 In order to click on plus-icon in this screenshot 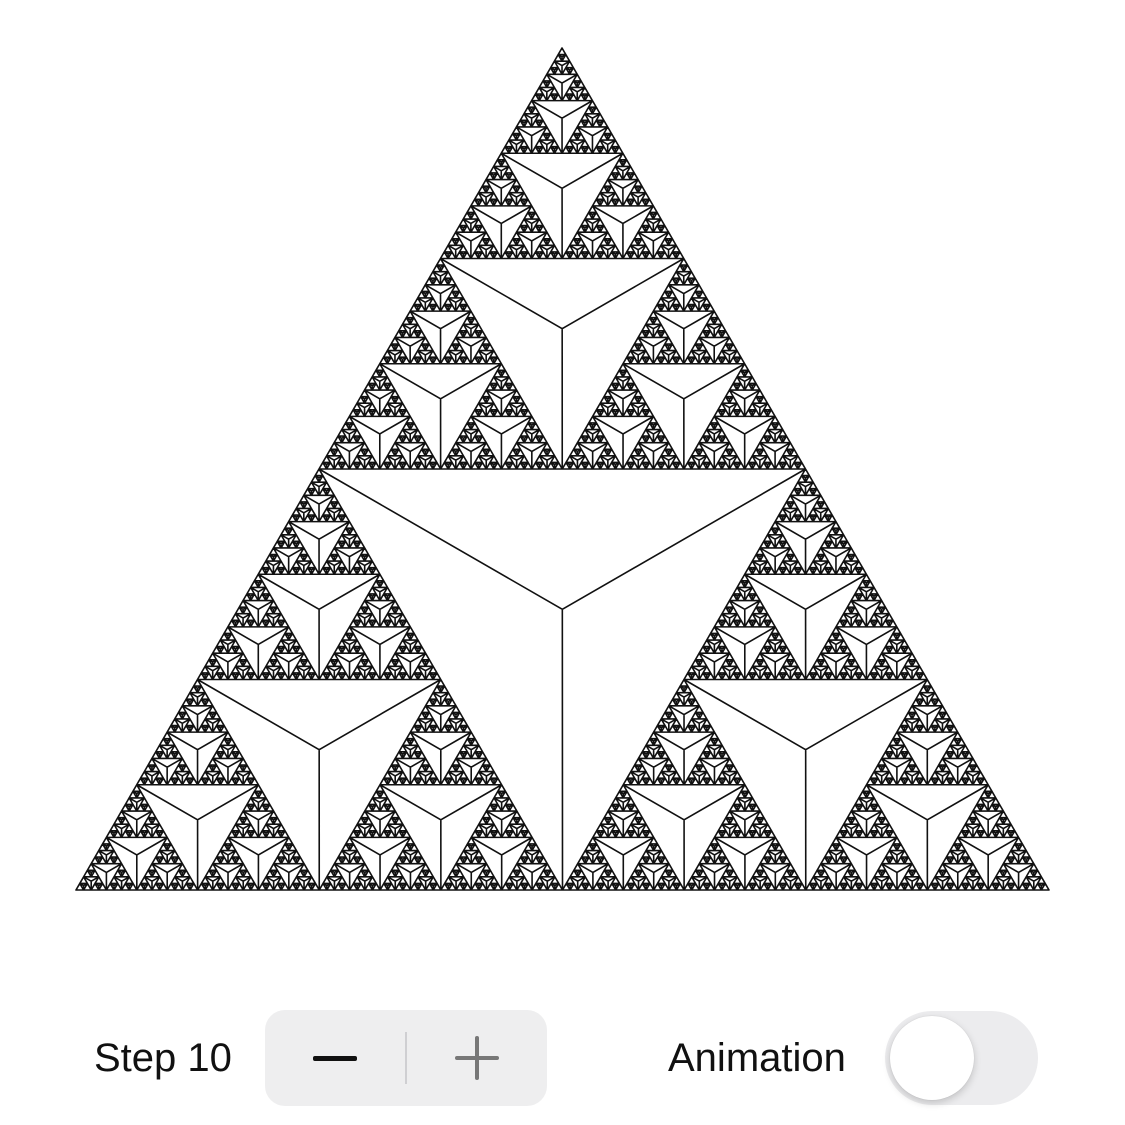, I will do `click(477, 1058)`.